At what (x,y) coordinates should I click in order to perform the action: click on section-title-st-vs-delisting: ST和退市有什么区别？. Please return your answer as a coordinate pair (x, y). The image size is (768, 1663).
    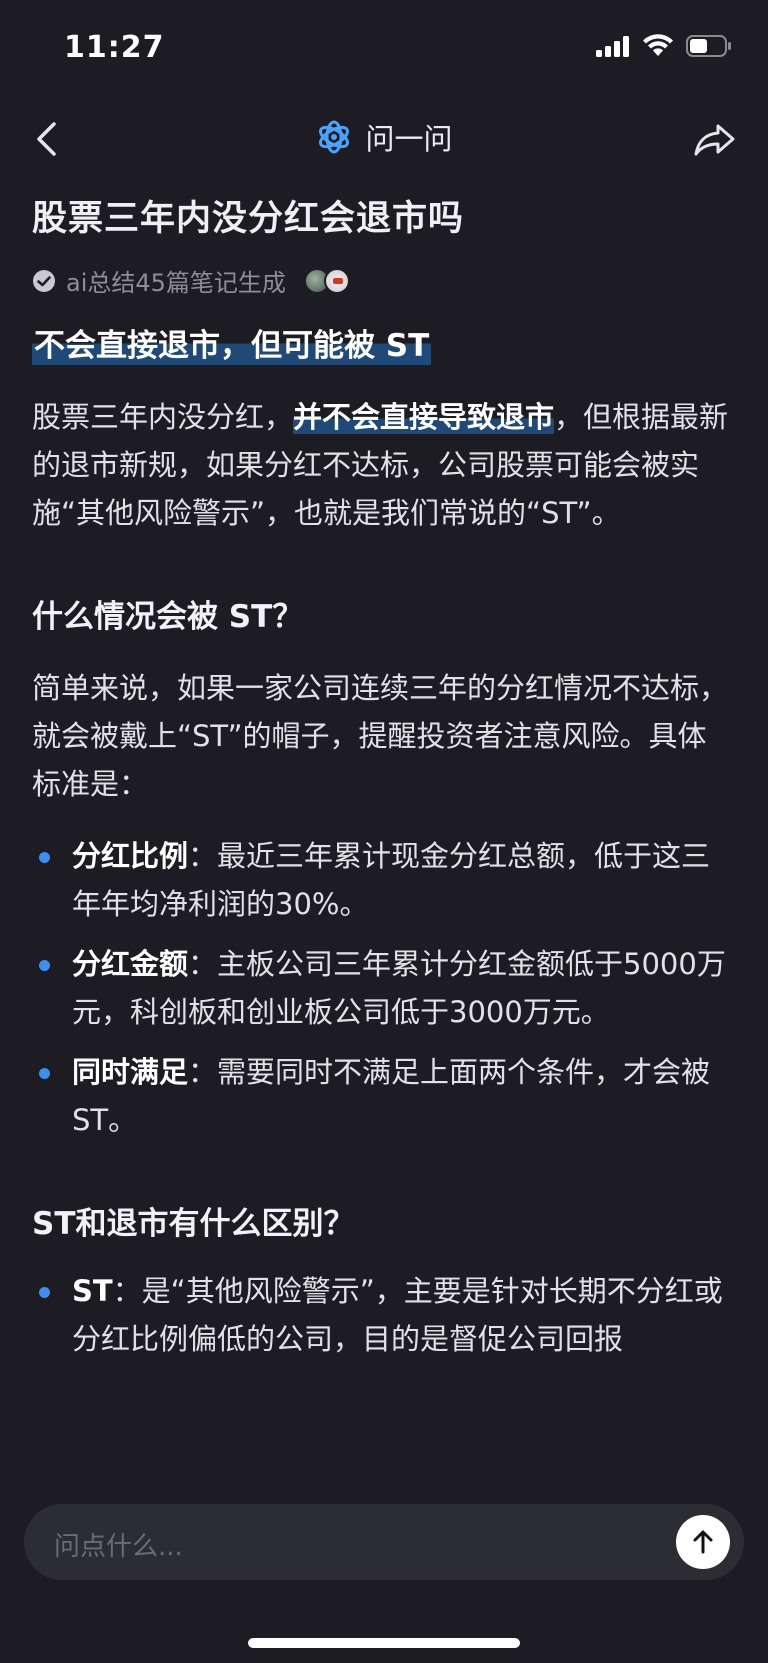
    Looking at the image, I should click on (193, 1224).